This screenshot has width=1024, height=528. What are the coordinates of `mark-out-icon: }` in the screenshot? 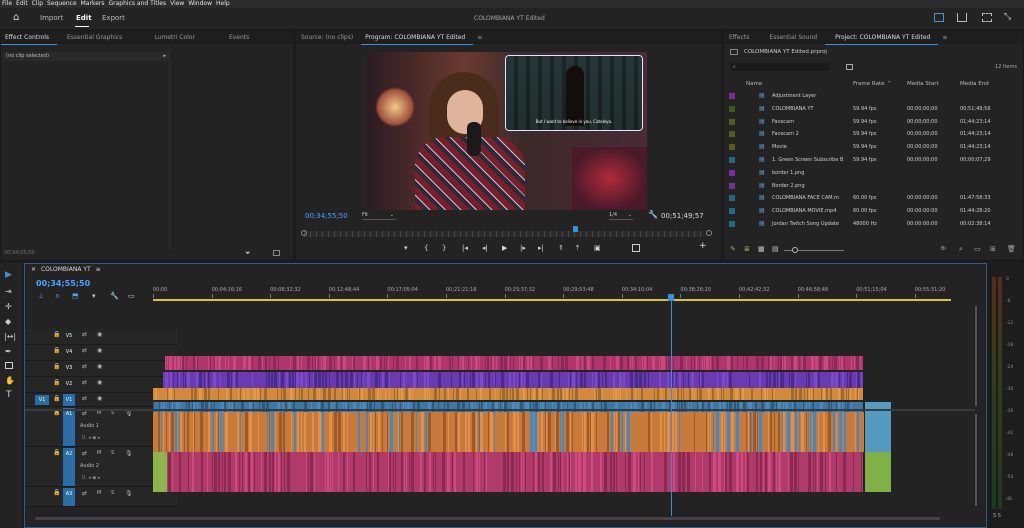 It's located at (444, 248).